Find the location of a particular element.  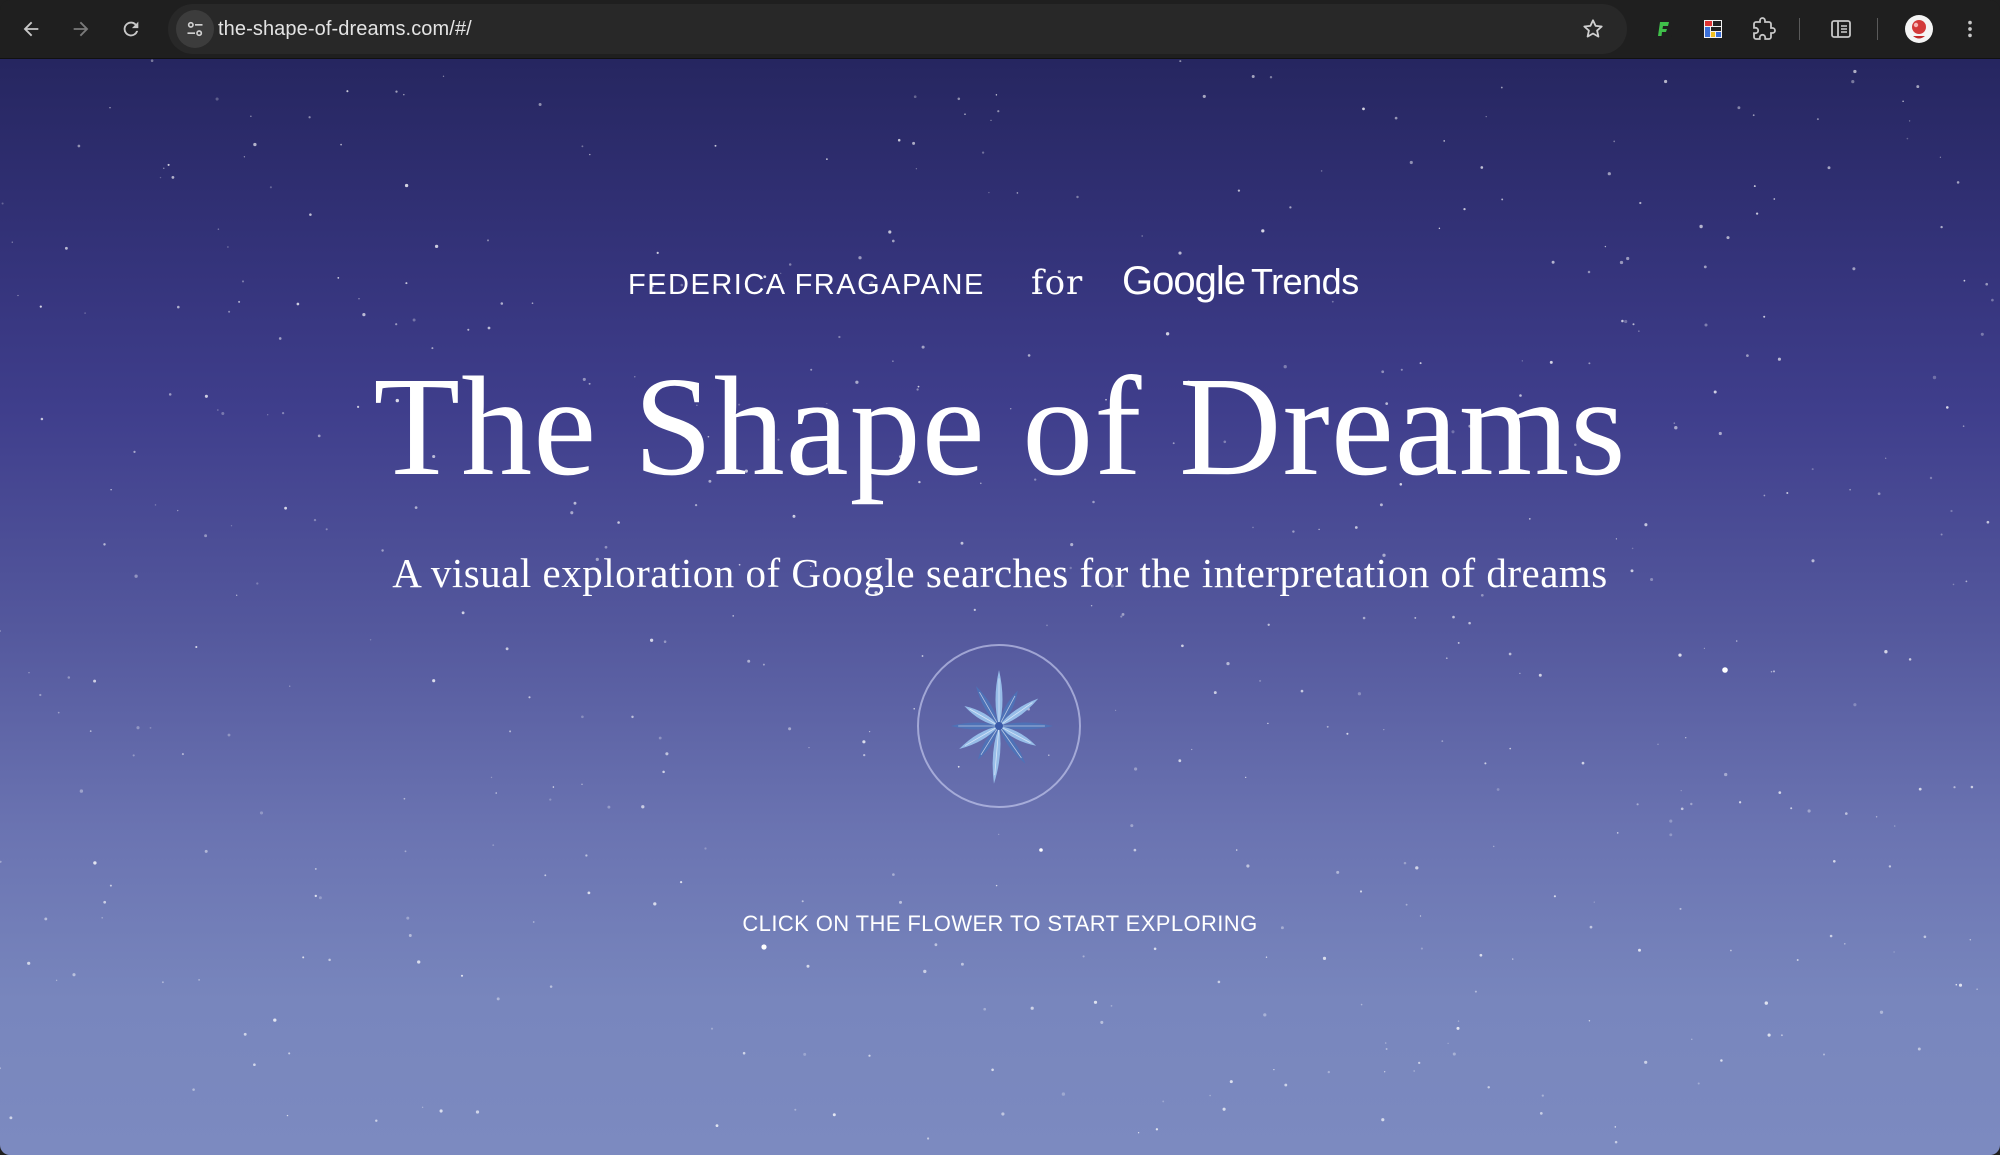

forward-button is located at coordinates (81, 29).